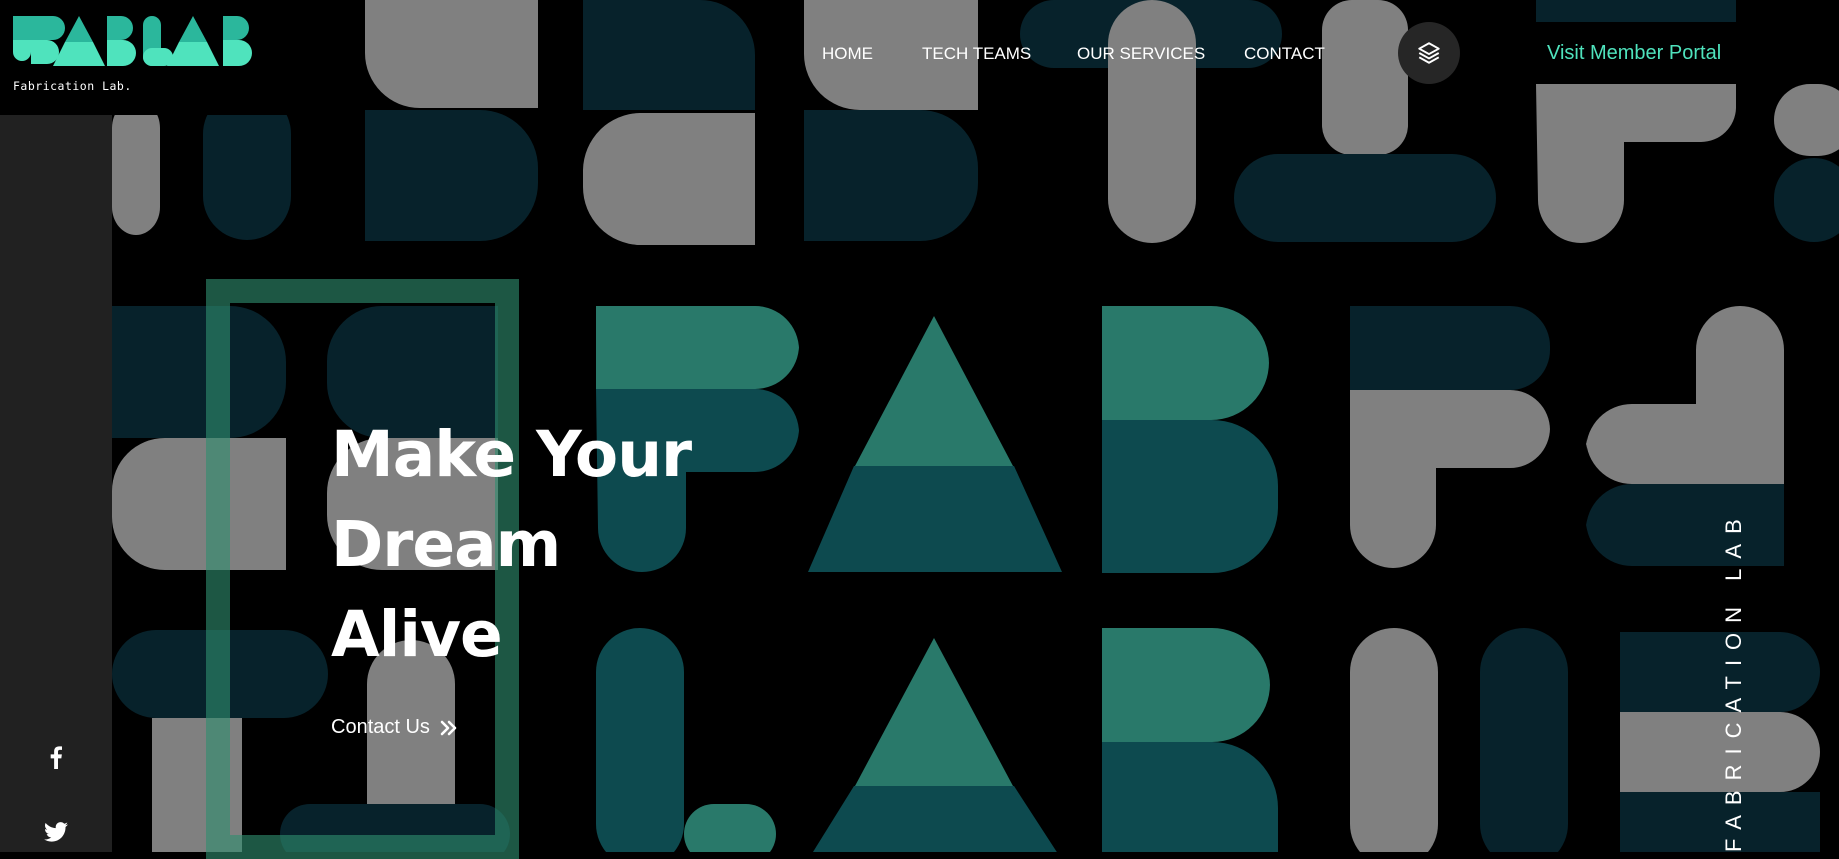  What do you see at coordinates (1284, 54) in the screenshot?
I see `nav-contact: CONTACT` at bounding box center [1284, 54].